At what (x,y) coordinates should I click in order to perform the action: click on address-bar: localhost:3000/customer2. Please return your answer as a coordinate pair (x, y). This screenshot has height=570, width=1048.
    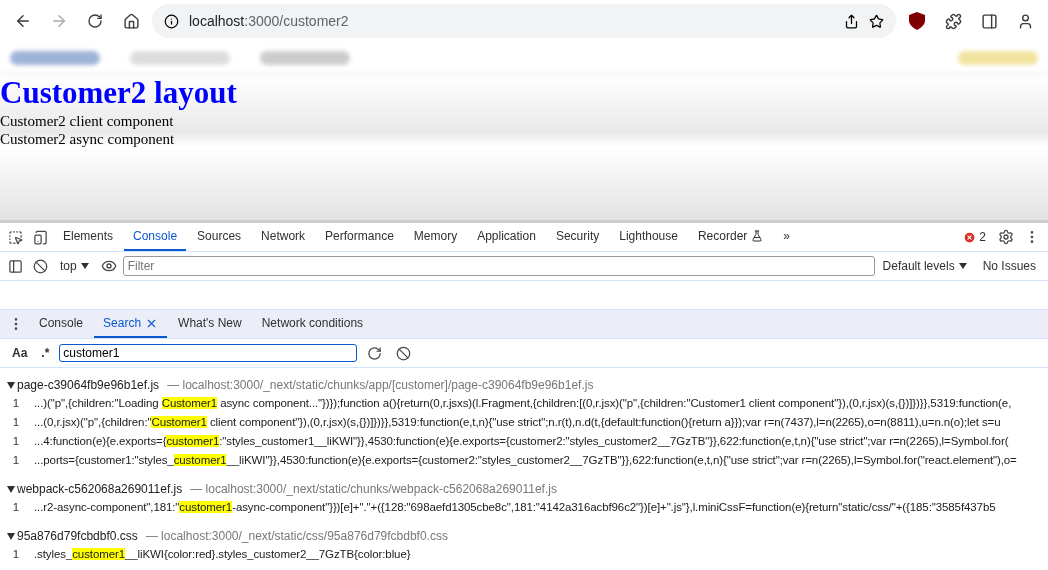
    Looking at the image, I should click on (524, 21).